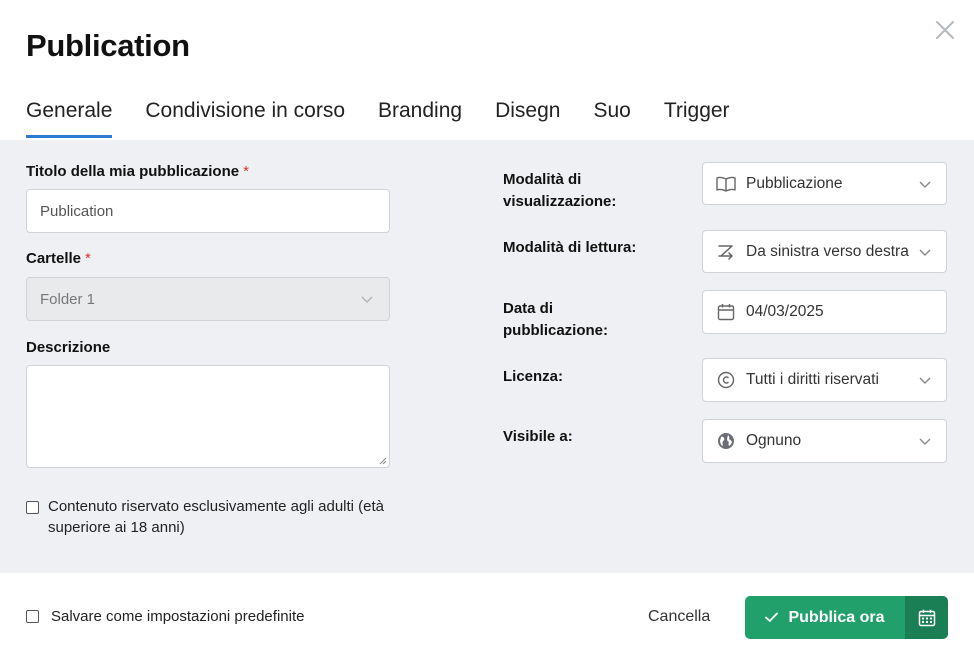  I want to click on license-select: Tutti i diritti riservati, so click(824, 380).